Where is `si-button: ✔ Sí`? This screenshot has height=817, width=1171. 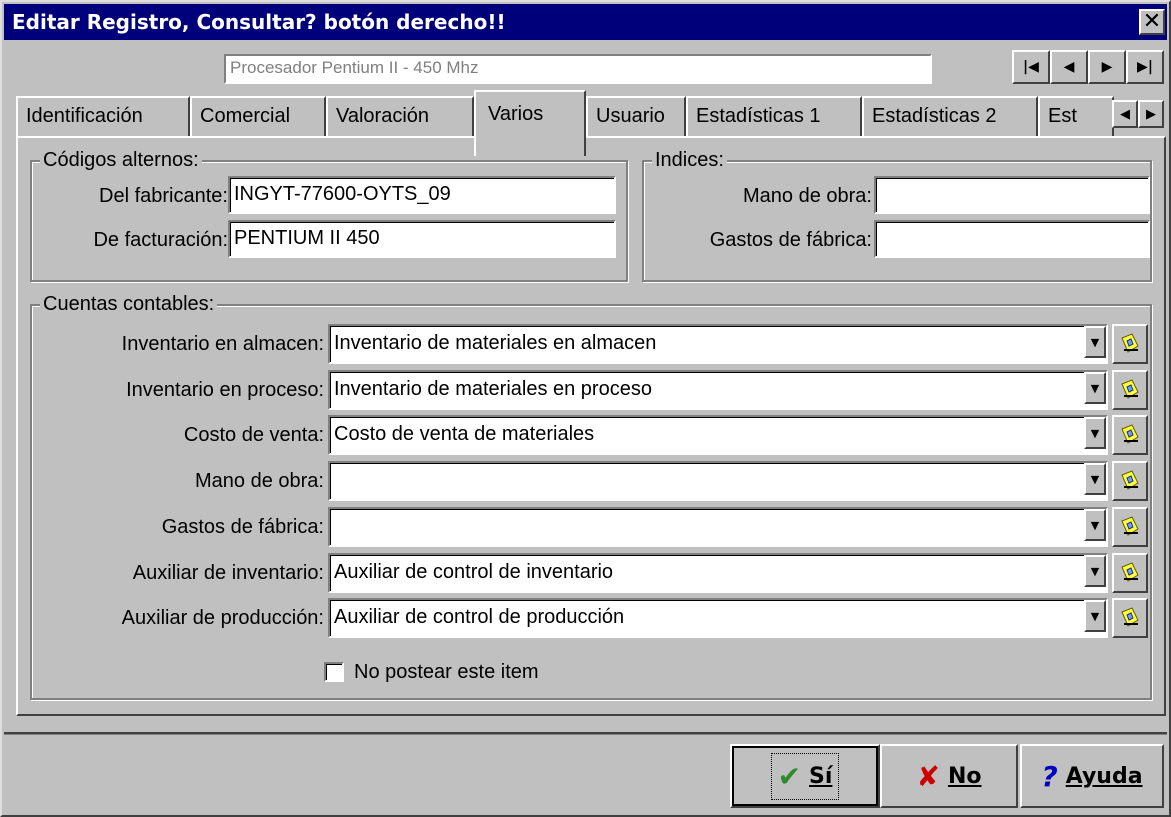
si-button: ✔ Sí is located at coordinates (805, 776).